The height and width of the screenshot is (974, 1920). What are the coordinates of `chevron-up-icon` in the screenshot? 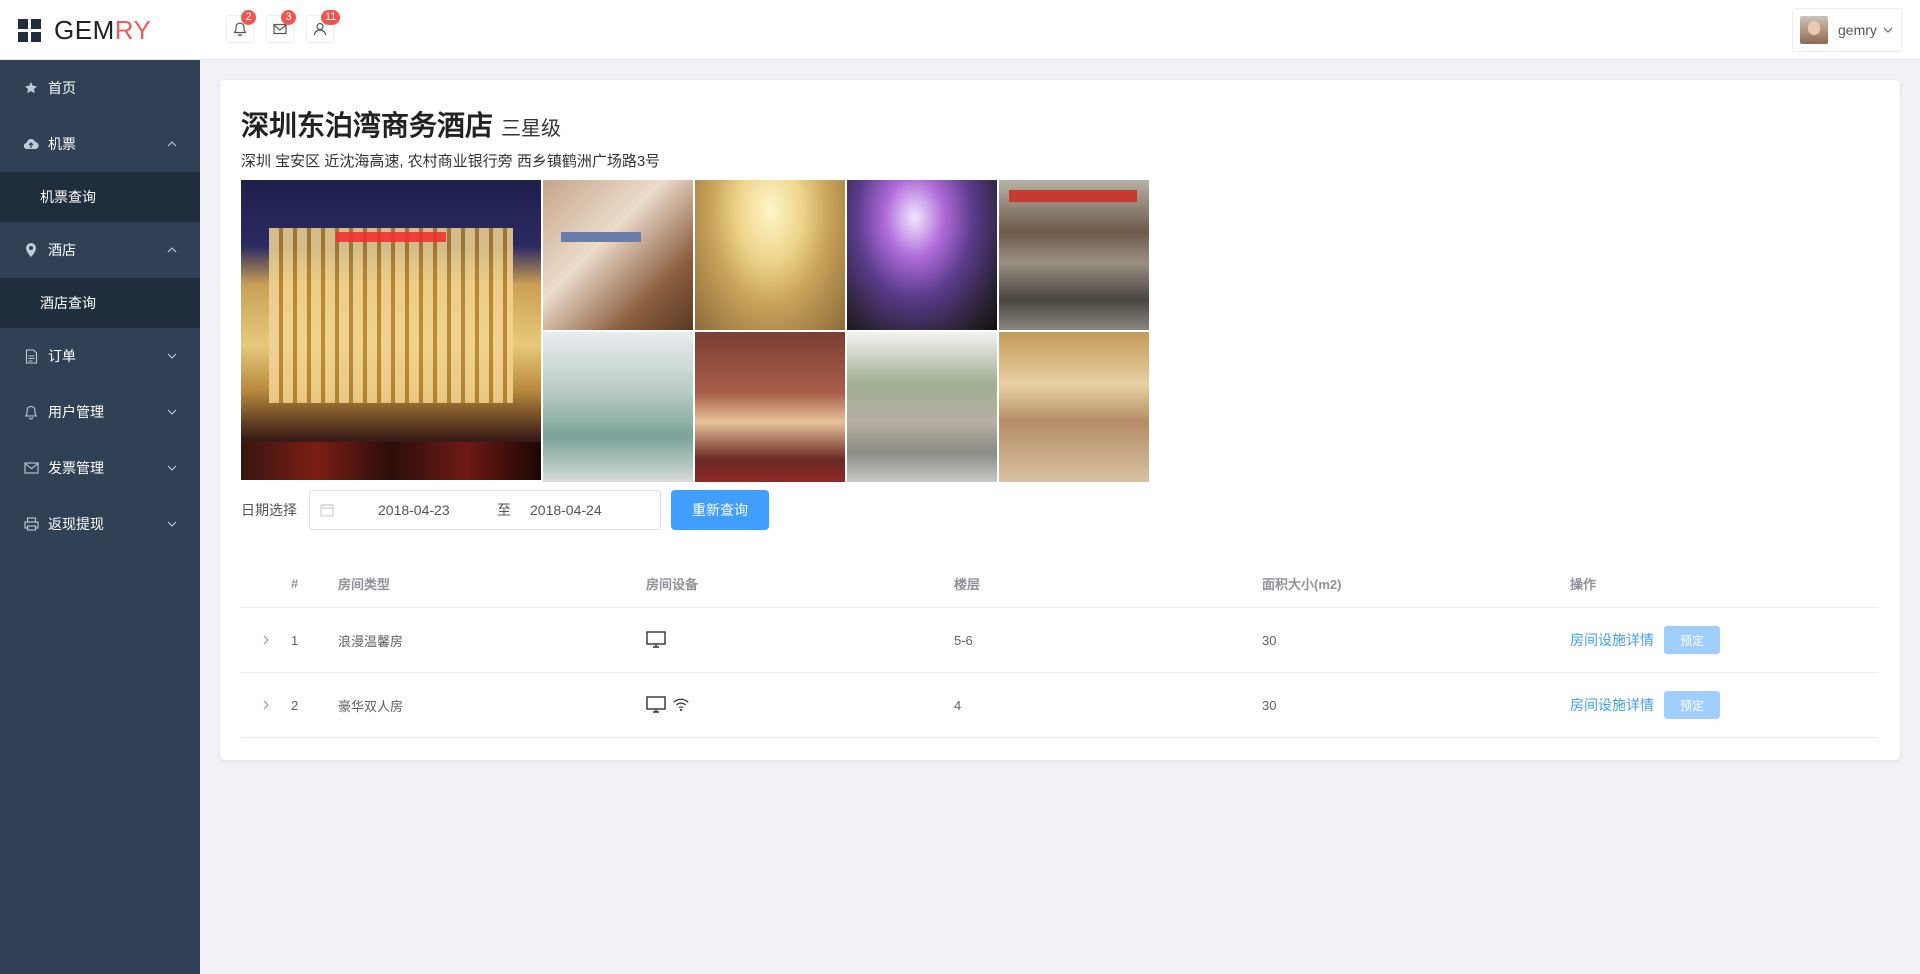 It's located at (172, 250).